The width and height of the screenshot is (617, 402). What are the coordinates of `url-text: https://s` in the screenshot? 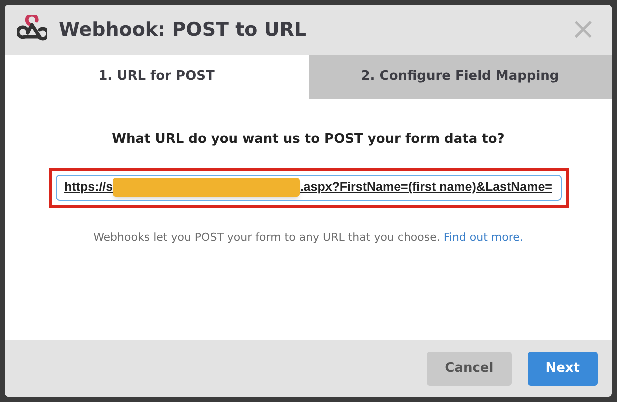 It's located at (89, 187).